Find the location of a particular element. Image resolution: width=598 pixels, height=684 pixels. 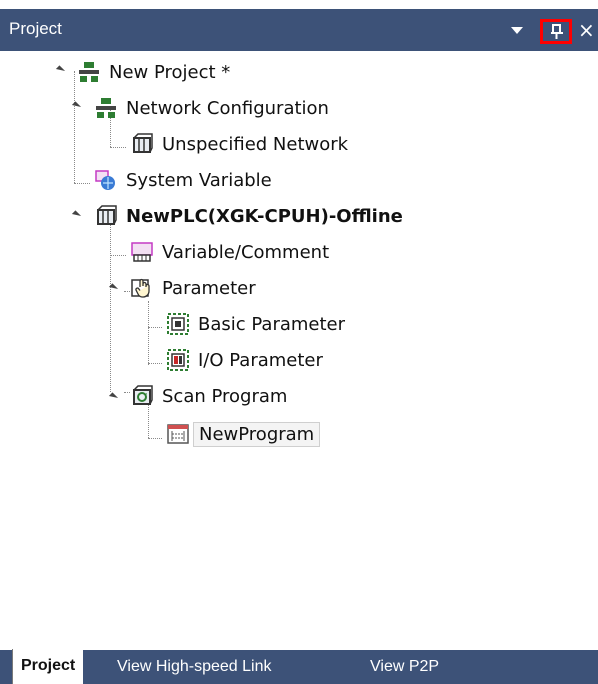

basic-parameter-icon is located at coordinates (178, 324).